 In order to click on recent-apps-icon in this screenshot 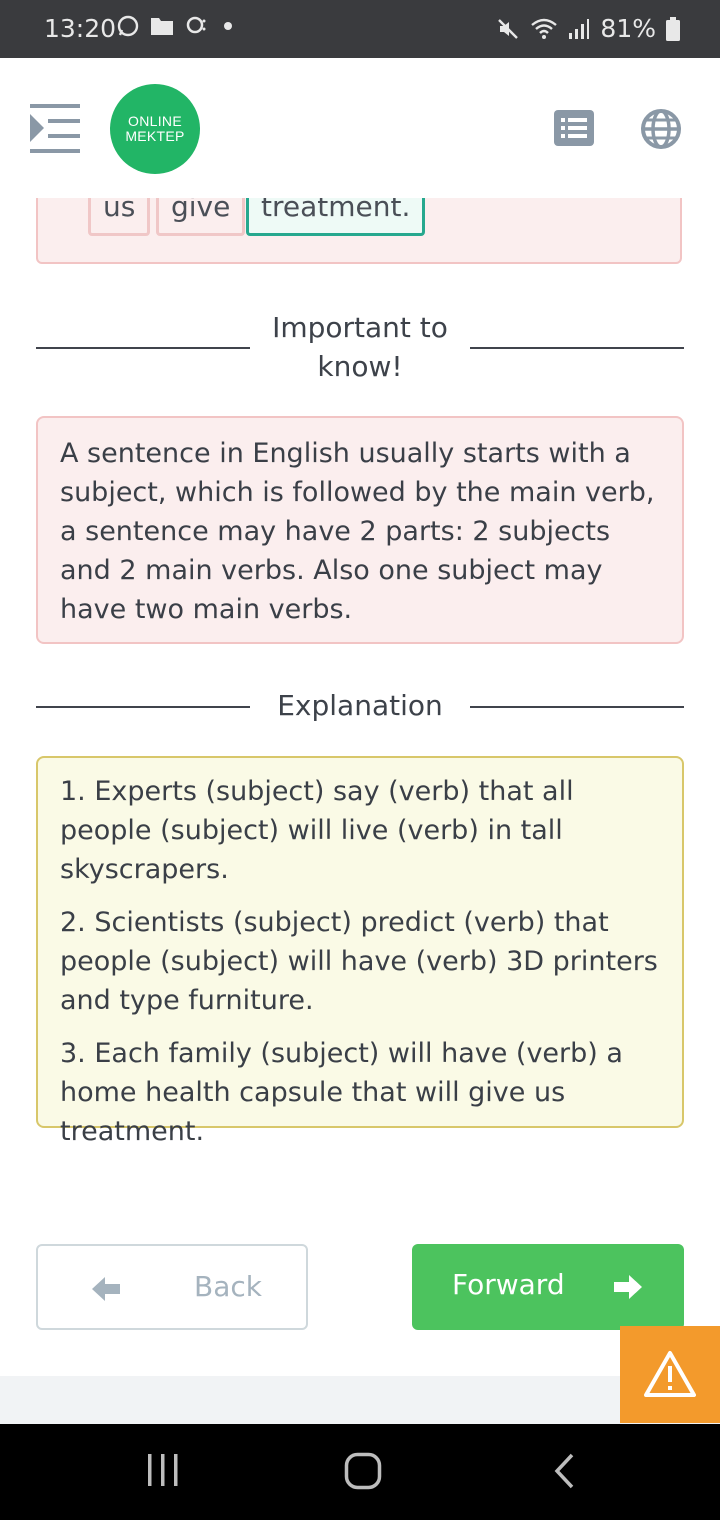, I will do `click(163, 1470)`.